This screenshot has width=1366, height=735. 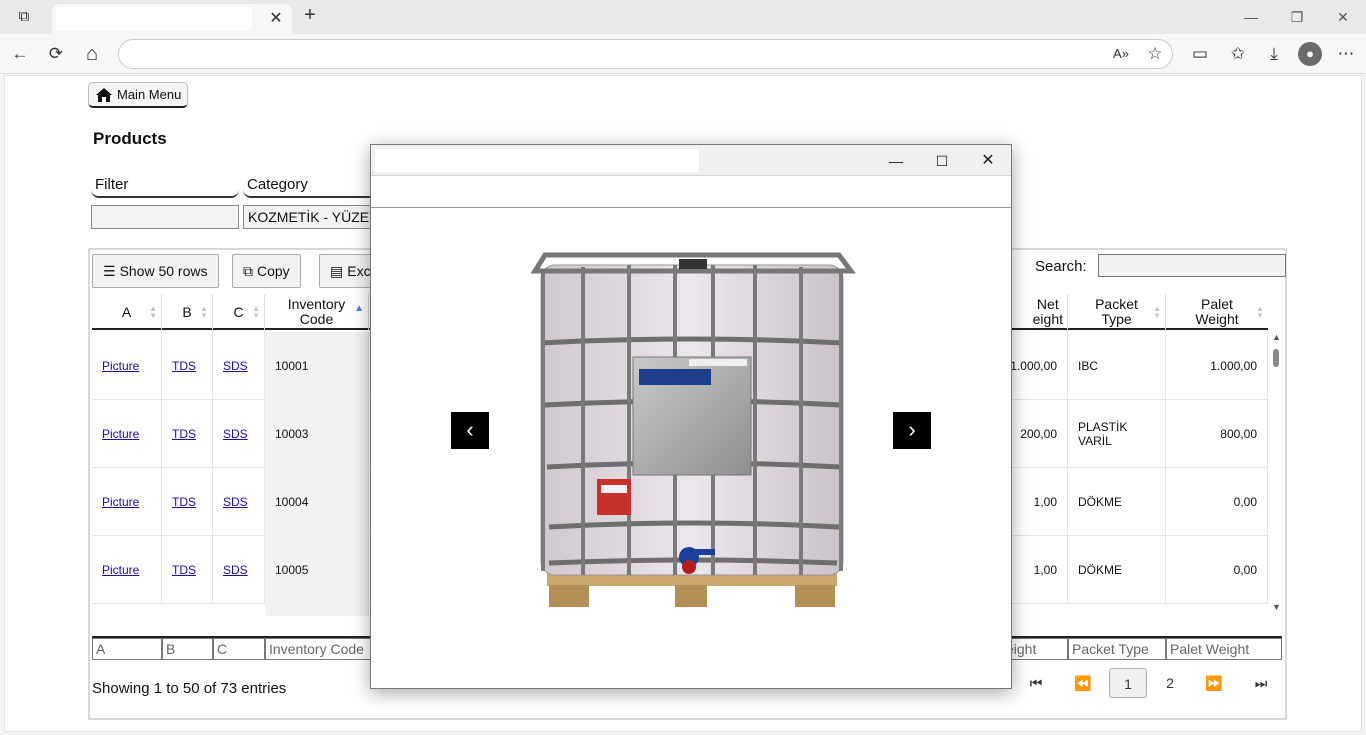 I want to click on page-1-button: 1, so click(x=1128, y=683).